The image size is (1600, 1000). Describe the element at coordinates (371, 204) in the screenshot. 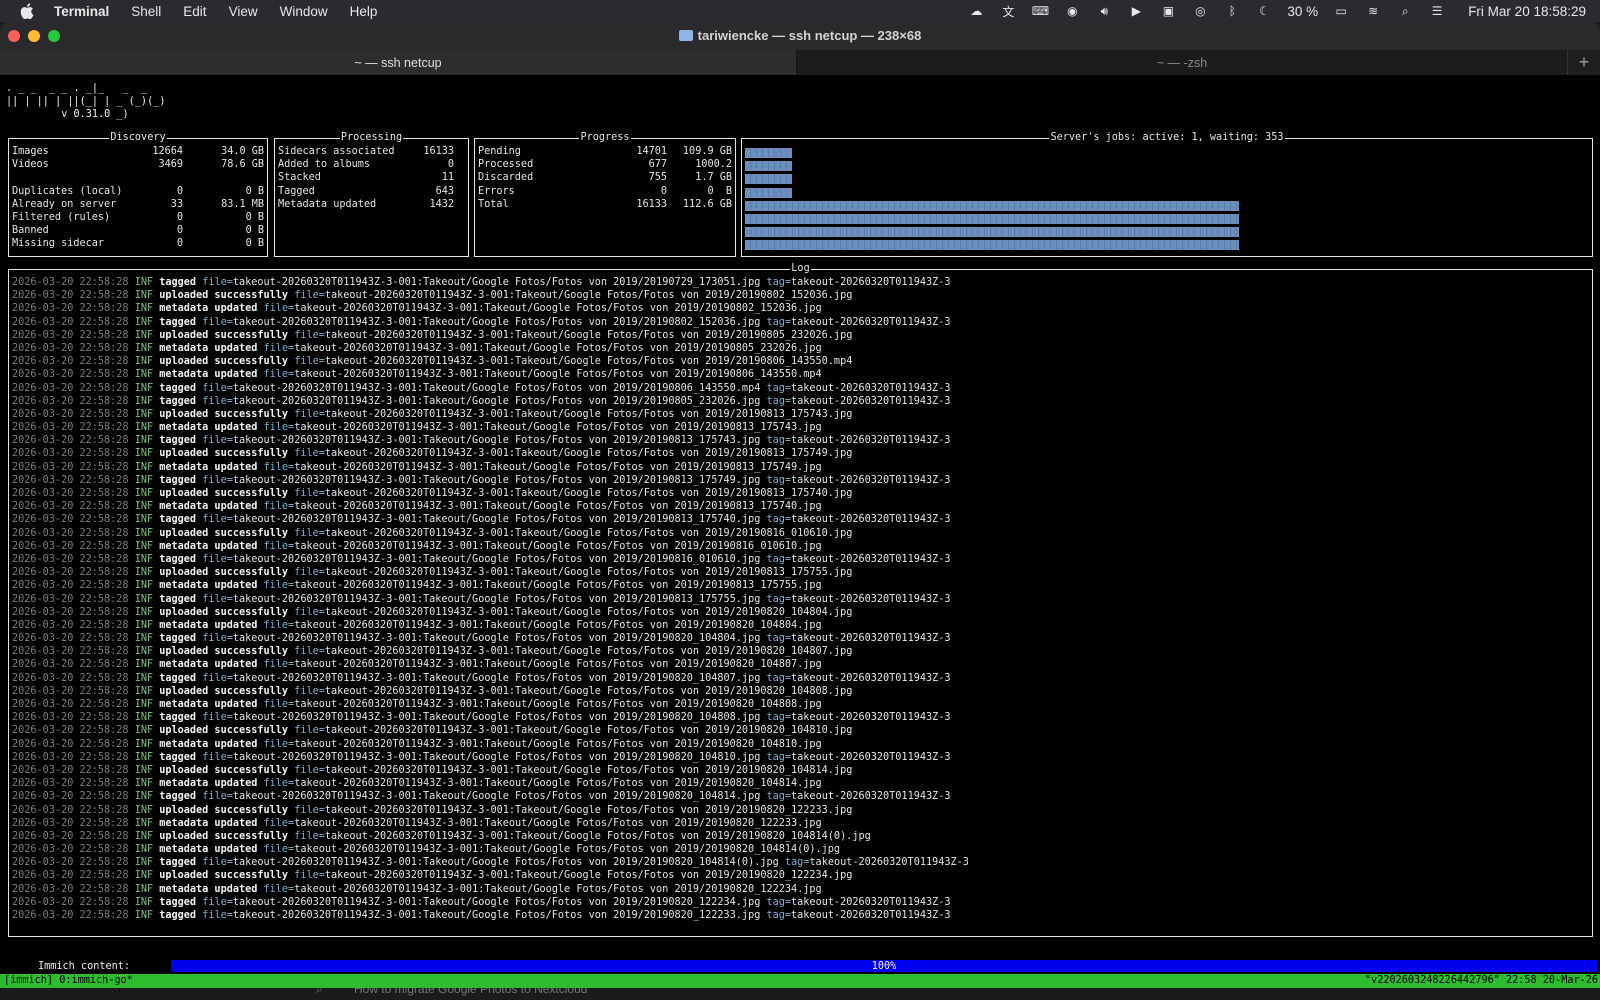

I see `stat-row: Metadata updated 1432` at that location.